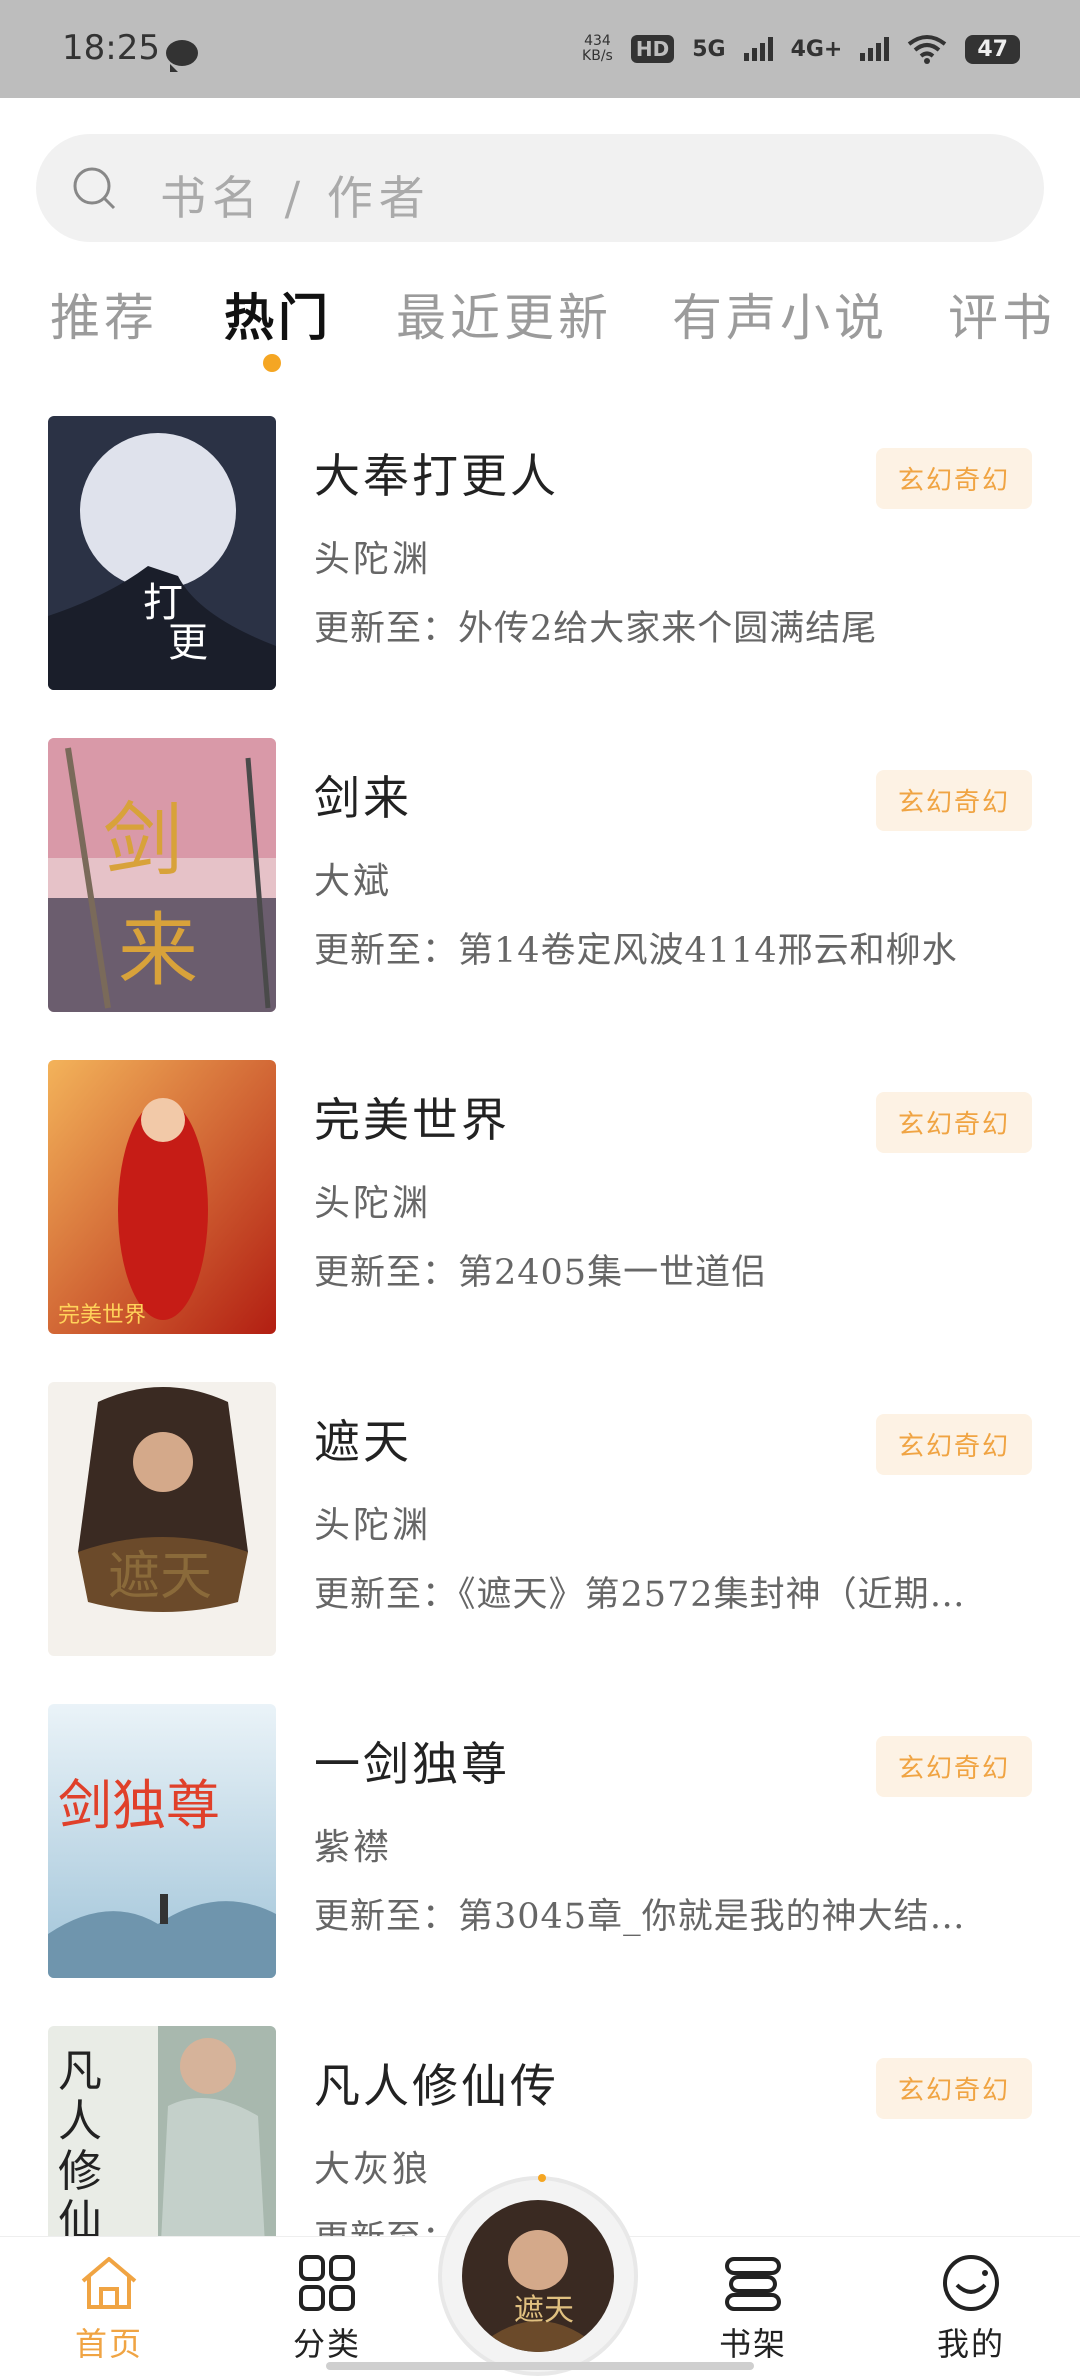 The height and width of the screenshot is (2377, 1080). What do you see at coordinates (597, 41) in the screenshot?
I see `speed-value: 434` at bounding box center [597, 41].